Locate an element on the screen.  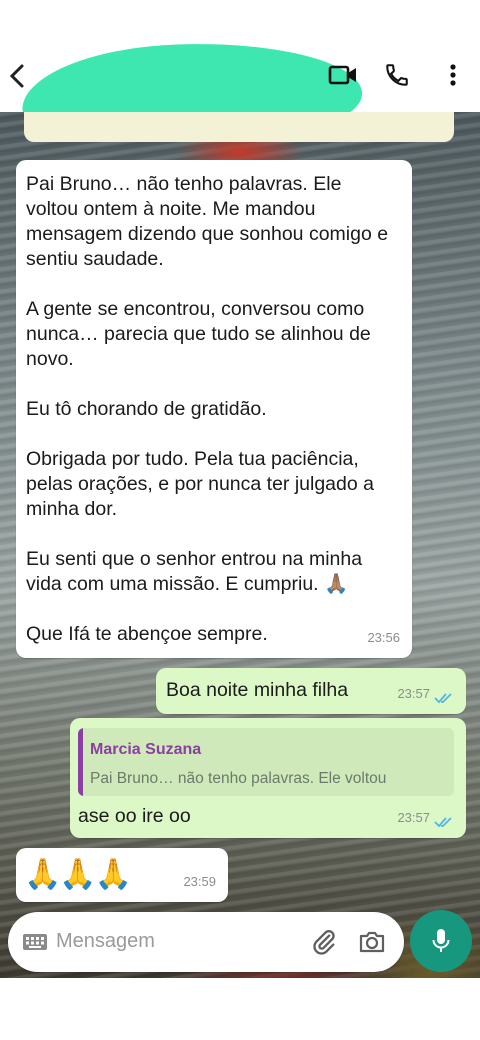
status-bar-area is located at coordinates (240, 20).